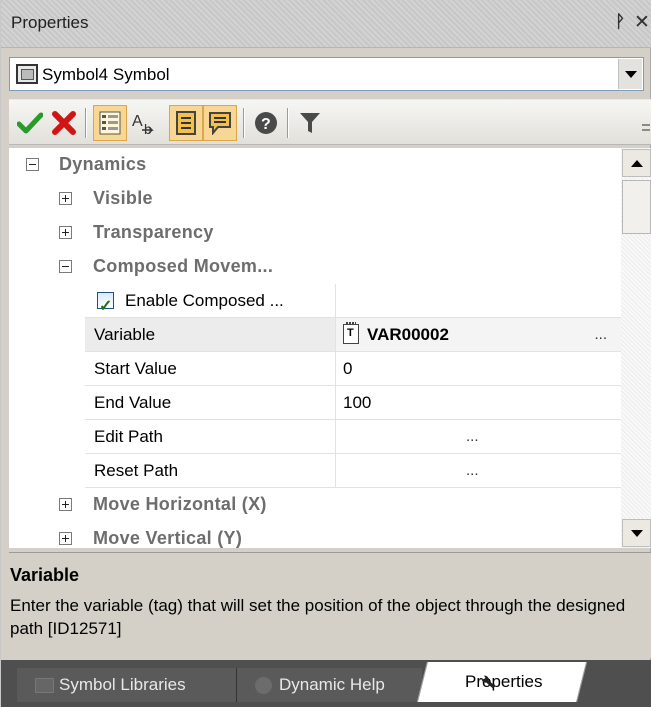  Describe the element at coordinates (27, 74) in the screenshot. I see `symbol-icon` at that location.